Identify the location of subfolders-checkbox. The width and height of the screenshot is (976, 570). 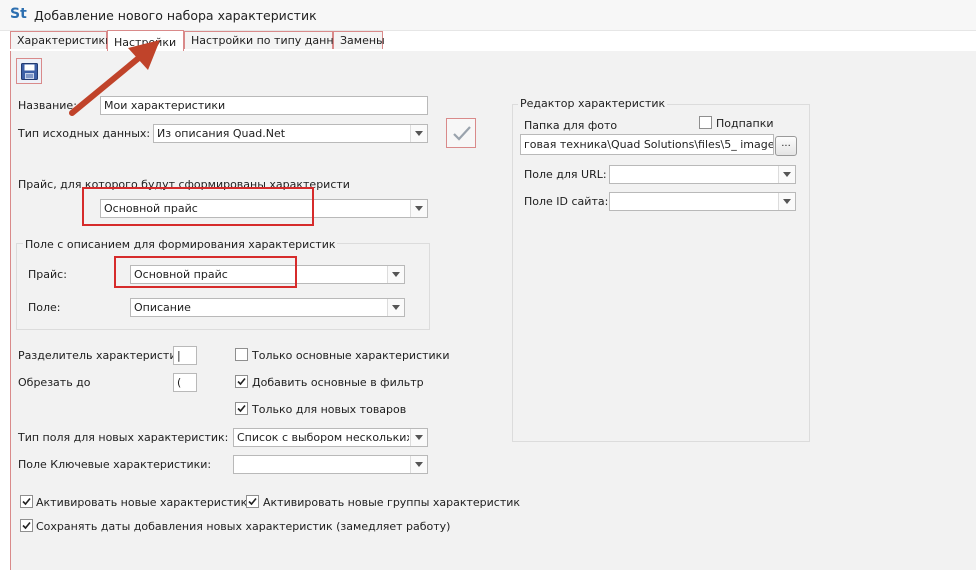
(705, 122).